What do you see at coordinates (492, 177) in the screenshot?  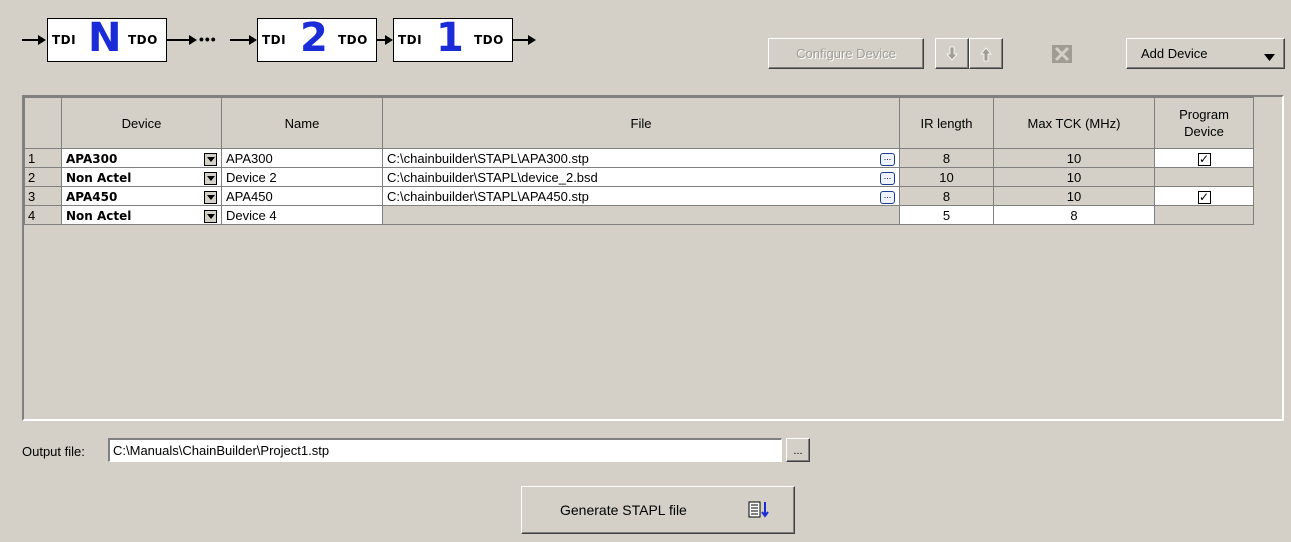 I see `file-path: C:\chainbuilder\STAPL\device_2.bsd` at bounding box center [492, 177].